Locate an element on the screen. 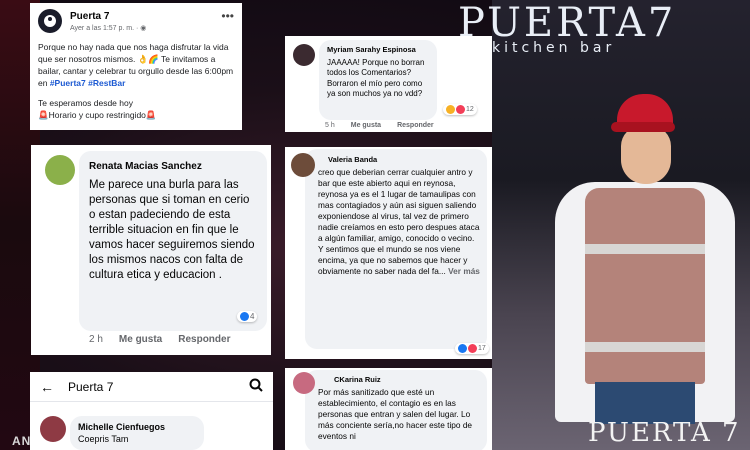 The width and height of the screenshot is (750, 450). comment-bubble: Michelle Cienfuegos Coepris Tam is located at coordinates (137, 433).